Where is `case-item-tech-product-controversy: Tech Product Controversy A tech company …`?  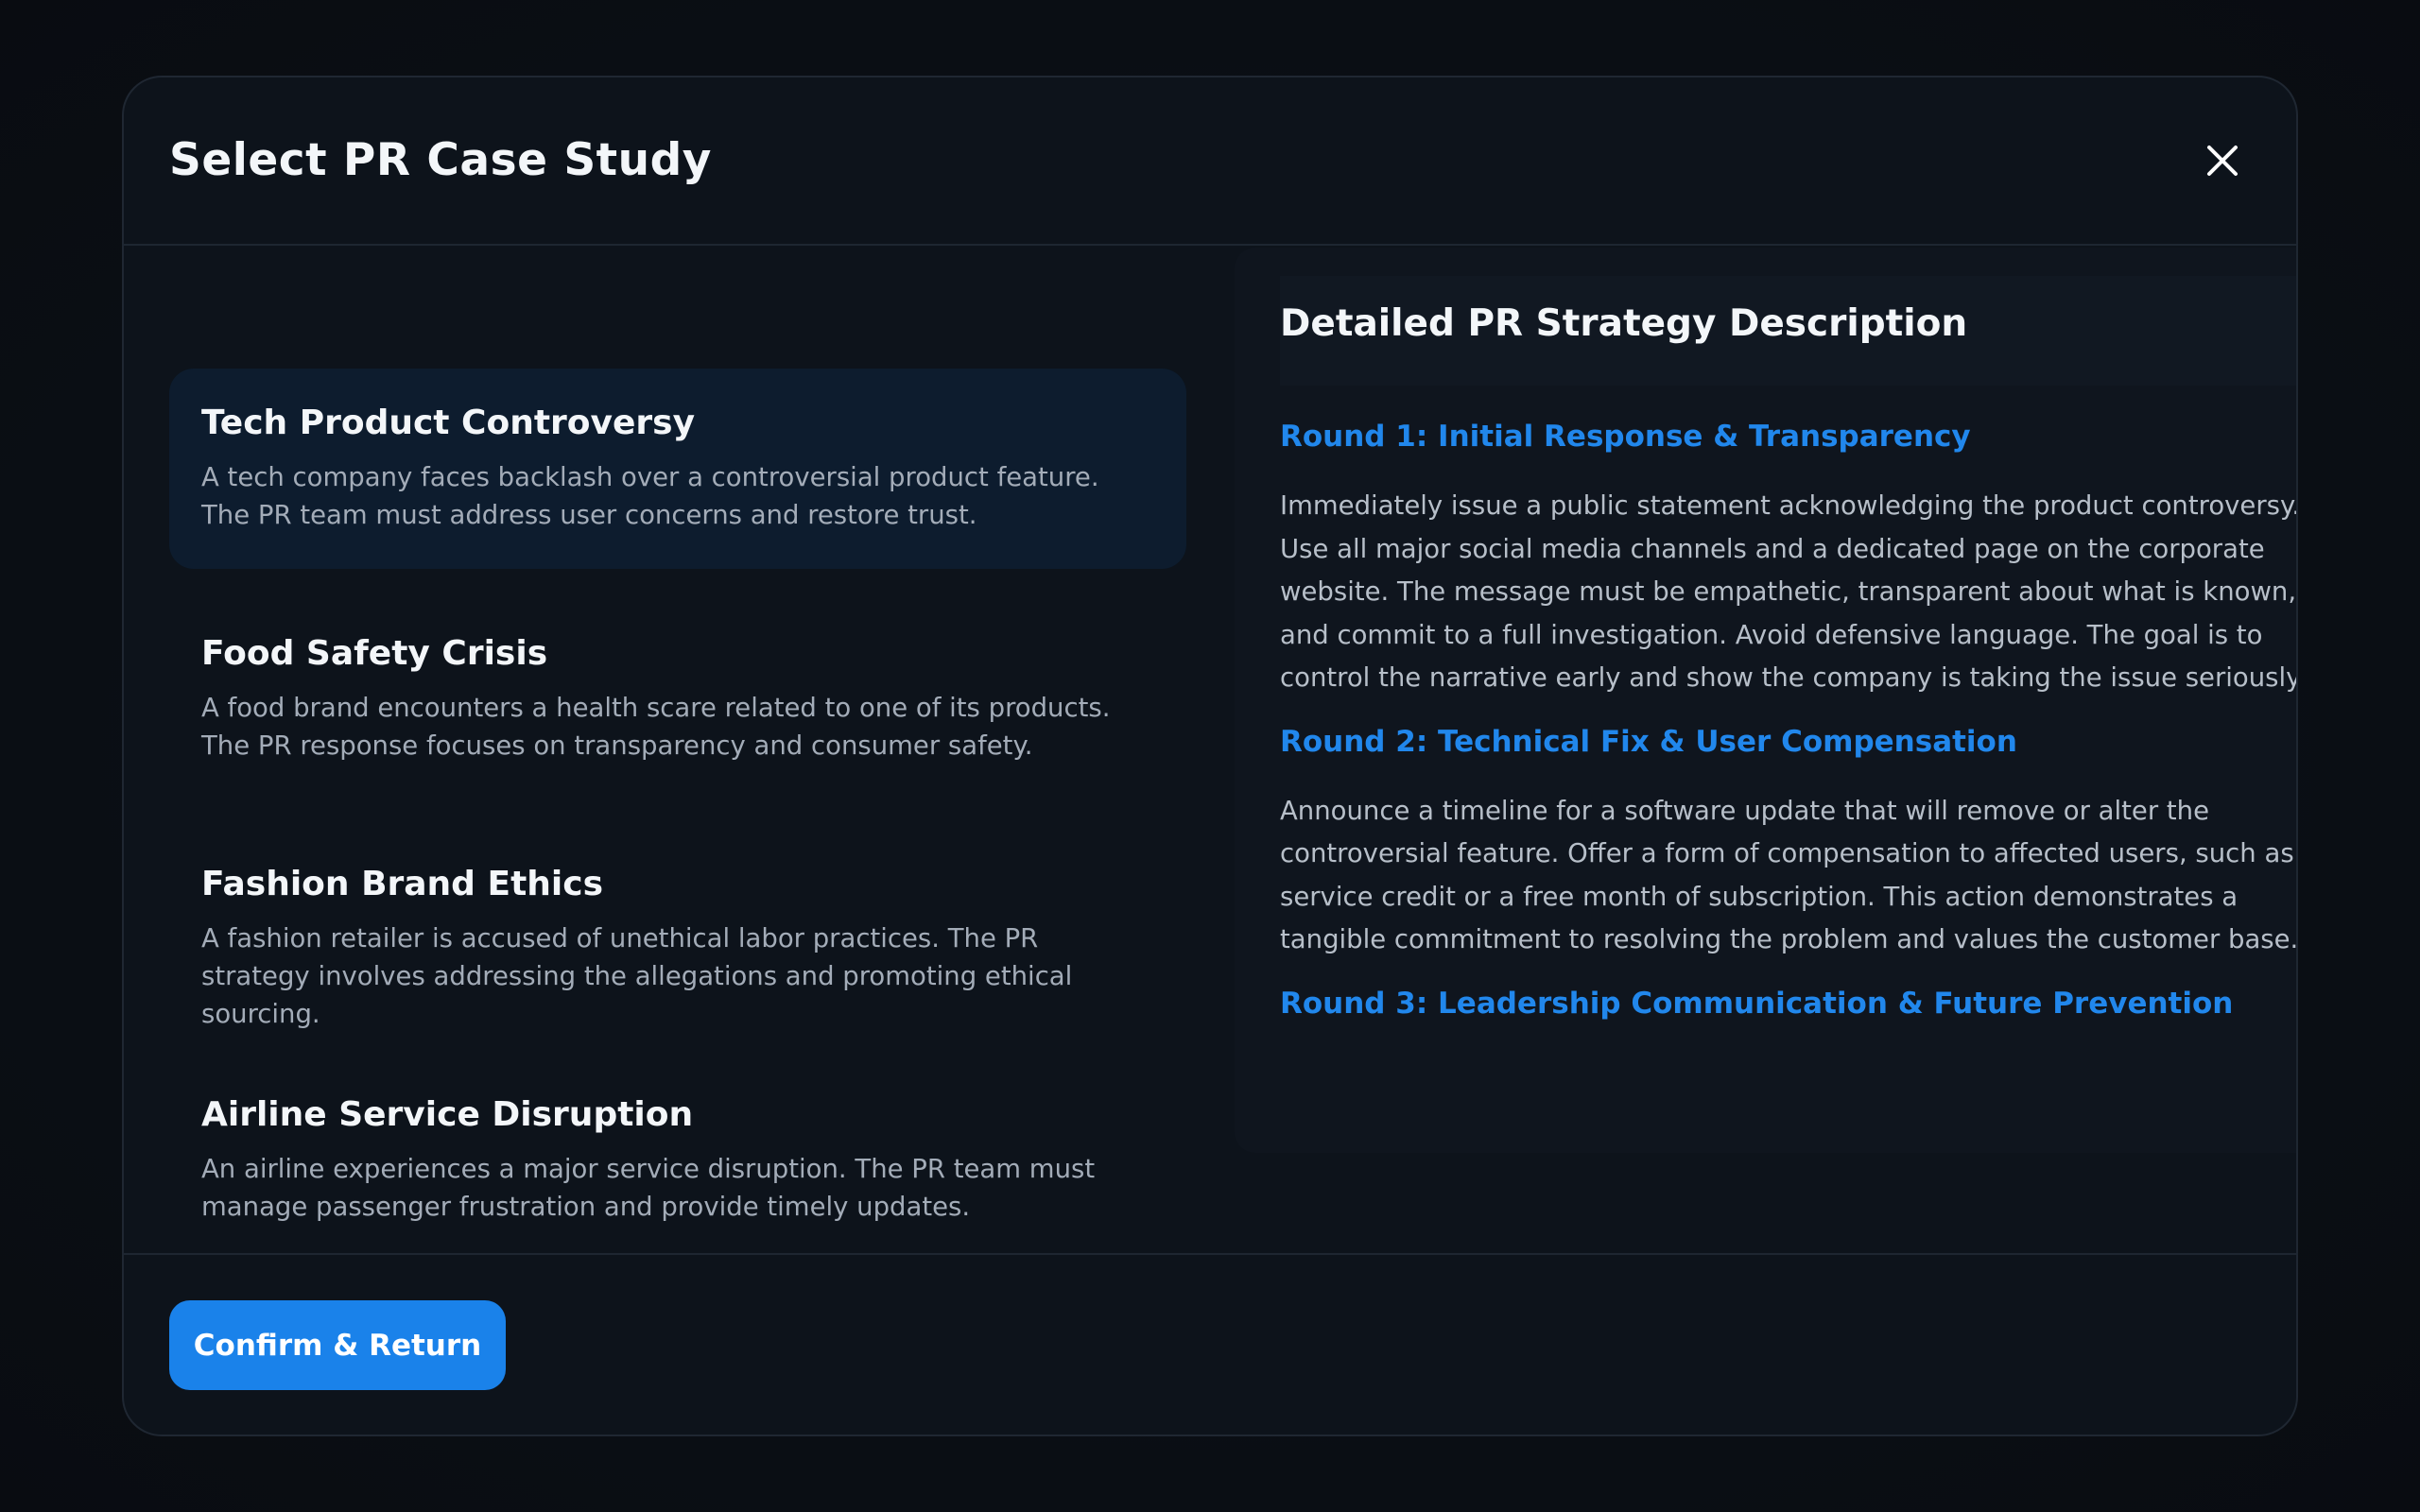
case-item-tech-product-controversy: Tech Product Controversy A tech company … is located at coordinates (678, 469).